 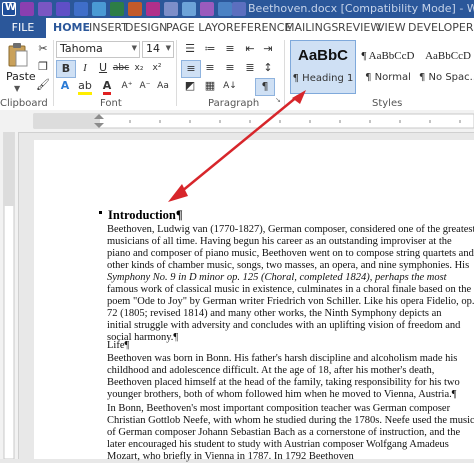 What do you see at coordinates (99, 9) in the screenshot?
I see `qat-item-5-icon` at bounding box center [99, 9].